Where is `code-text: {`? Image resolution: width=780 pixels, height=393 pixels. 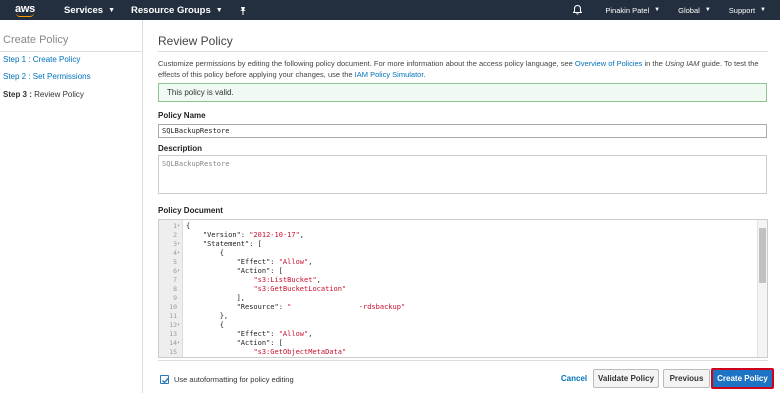
code-text: { is located at coordinates (188, 226).